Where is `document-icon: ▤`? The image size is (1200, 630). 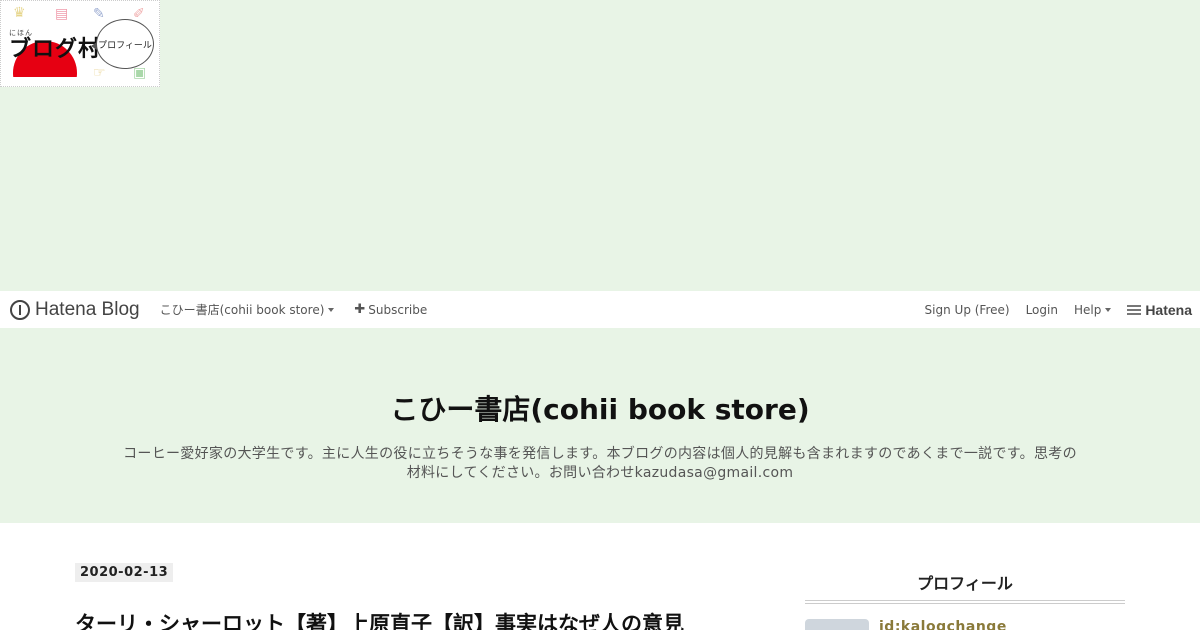 document-icon: ▤ is located at coordinates (62, 14).